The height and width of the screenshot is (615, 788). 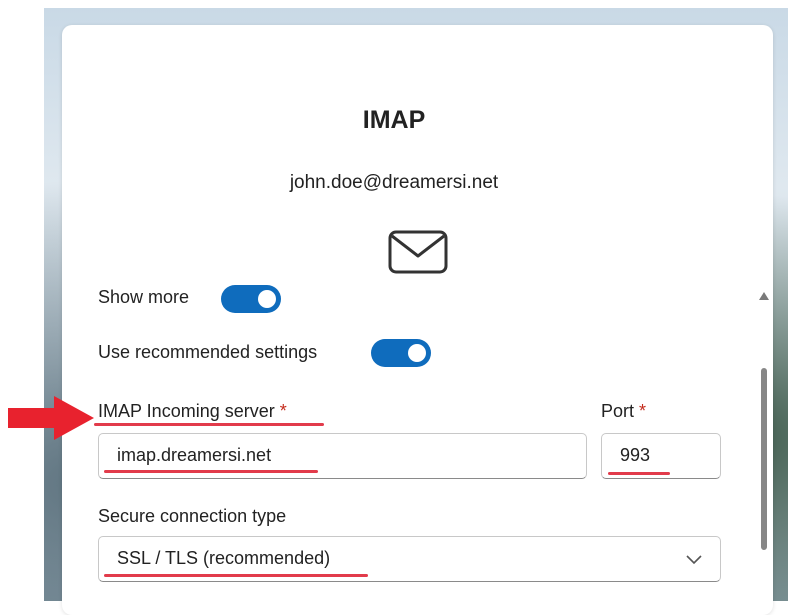 I want to click on port-label-text: Port, so click(x=618, y=411).